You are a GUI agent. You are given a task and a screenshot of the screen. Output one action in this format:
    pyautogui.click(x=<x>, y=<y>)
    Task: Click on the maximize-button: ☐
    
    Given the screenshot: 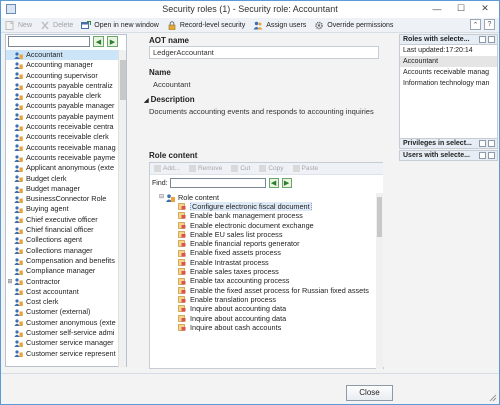 What is the action you would take?
    pyautogui.click(x=461, y=8)
    